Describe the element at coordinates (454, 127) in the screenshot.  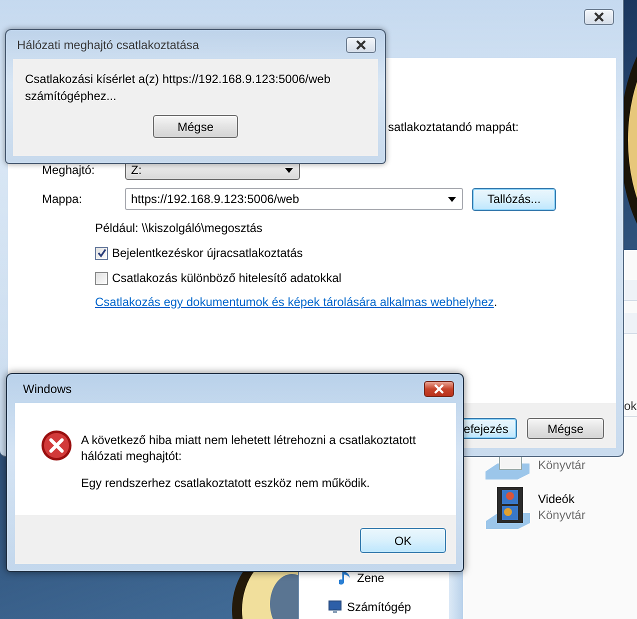
I see `instruction-text: satlakoztatandó mappát:` at that location.